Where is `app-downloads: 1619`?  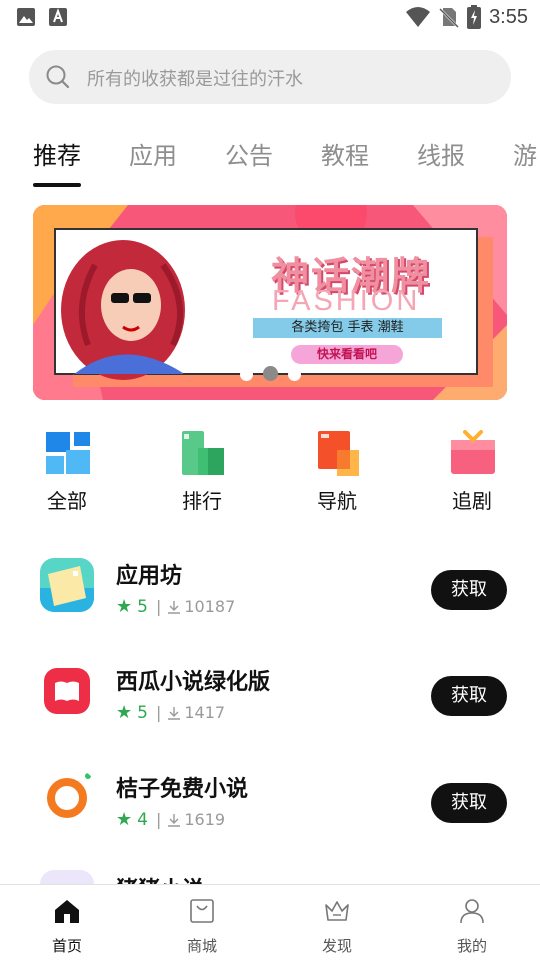
app-downloads: 1619 is located at coordinates (205, 819).